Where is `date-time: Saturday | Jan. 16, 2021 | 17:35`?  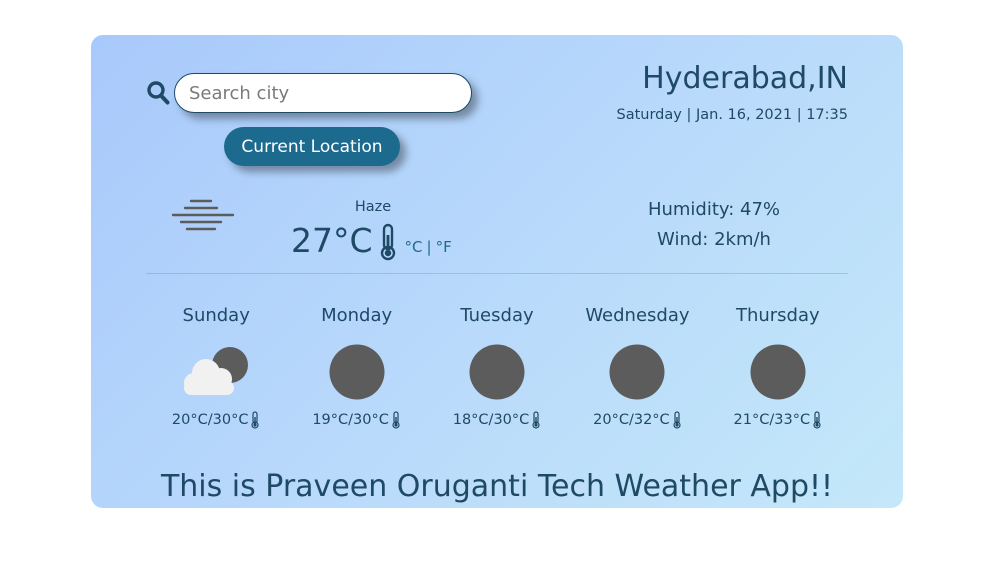
date-time: Saturday | Jan. 16, 2021 | 17:35 is located at coordinates (732, 115).